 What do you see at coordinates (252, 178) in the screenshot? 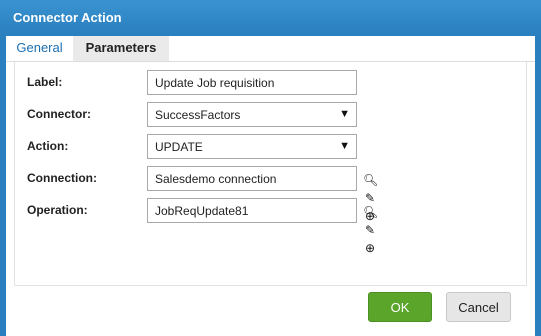
I see `connection-input: Salesdemo connection` at bounding box center [252, 178].